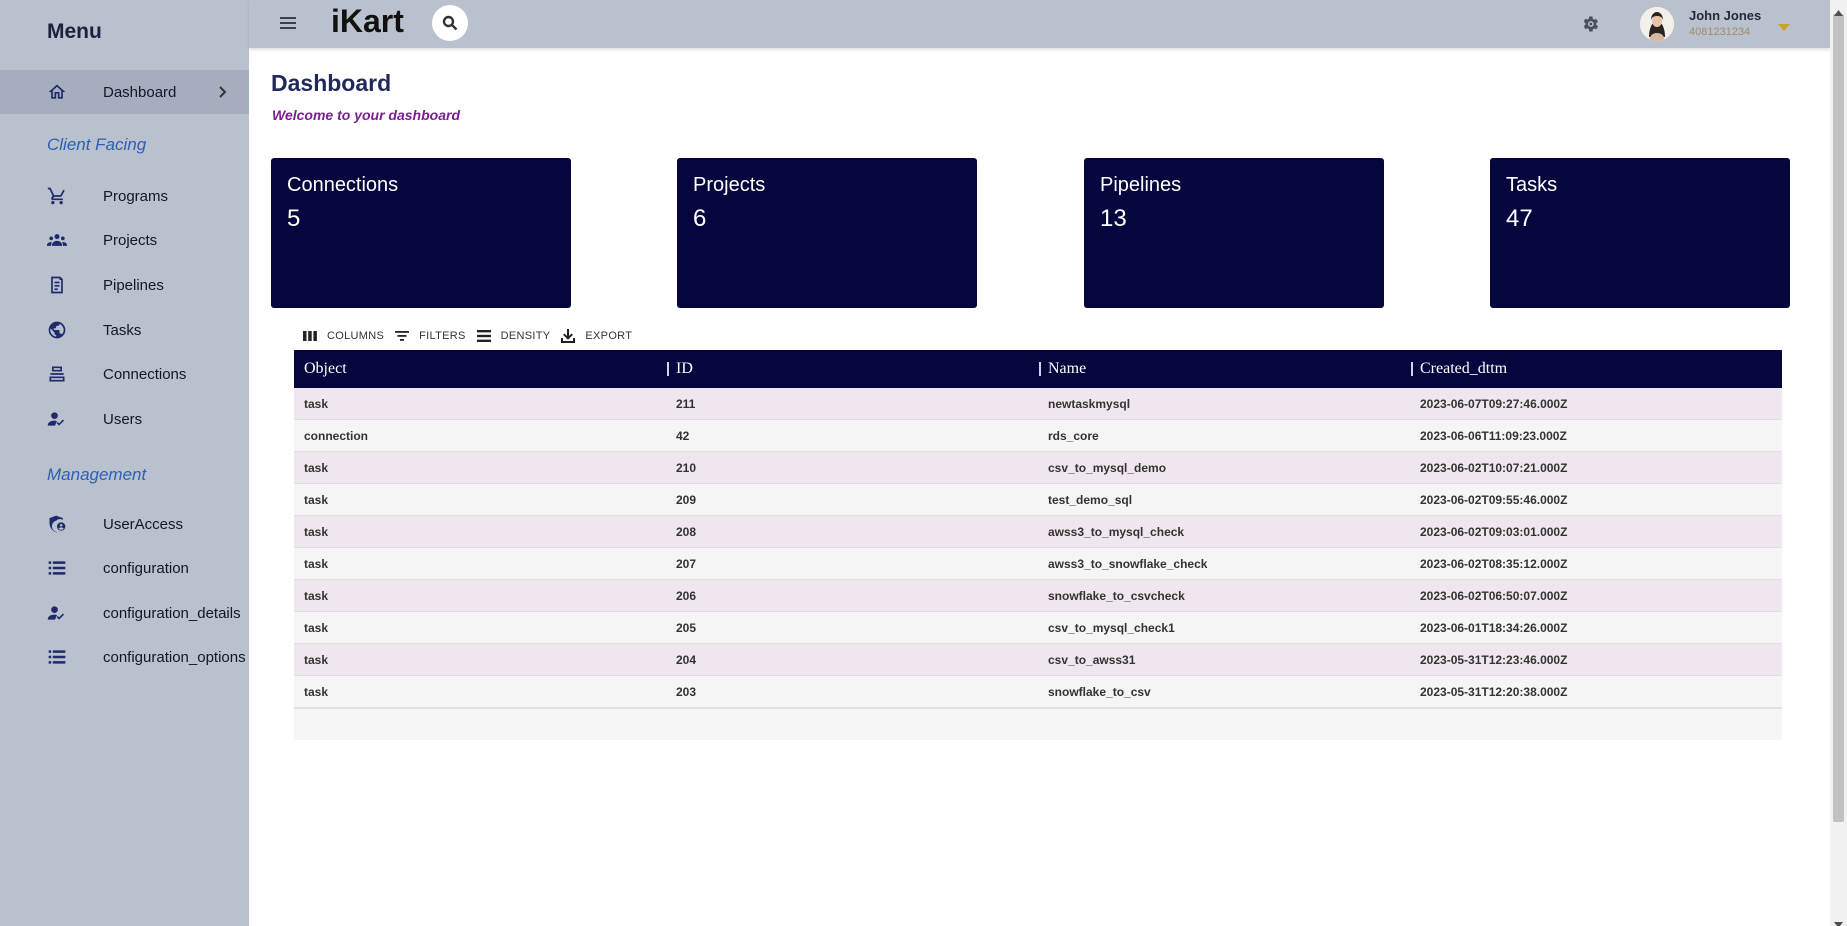 The image size is (1847, 926). I want to click on cell-name: csv_to_mysql_demo, so click(1107, 468).